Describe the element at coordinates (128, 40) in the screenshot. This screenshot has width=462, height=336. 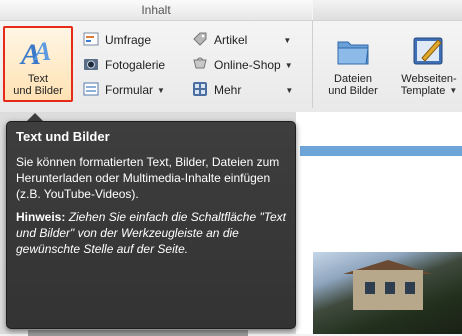
I see `poll-label: Umfrage` at that location.